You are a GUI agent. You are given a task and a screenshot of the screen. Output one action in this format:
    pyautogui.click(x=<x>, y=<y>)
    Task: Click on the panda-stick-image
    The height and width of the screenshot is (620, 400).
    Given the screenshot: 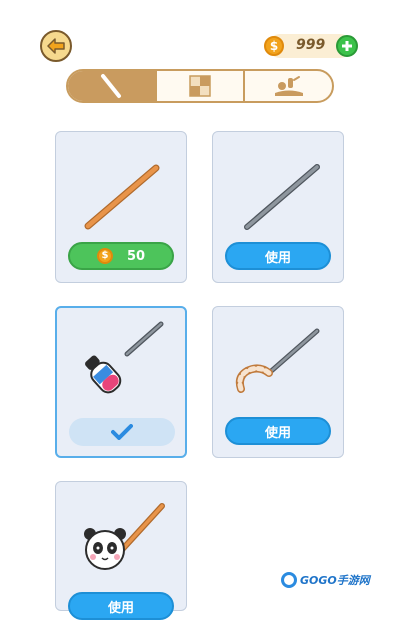 What is the action you would take?
    pyautogui.click(x=124, y=536)
    